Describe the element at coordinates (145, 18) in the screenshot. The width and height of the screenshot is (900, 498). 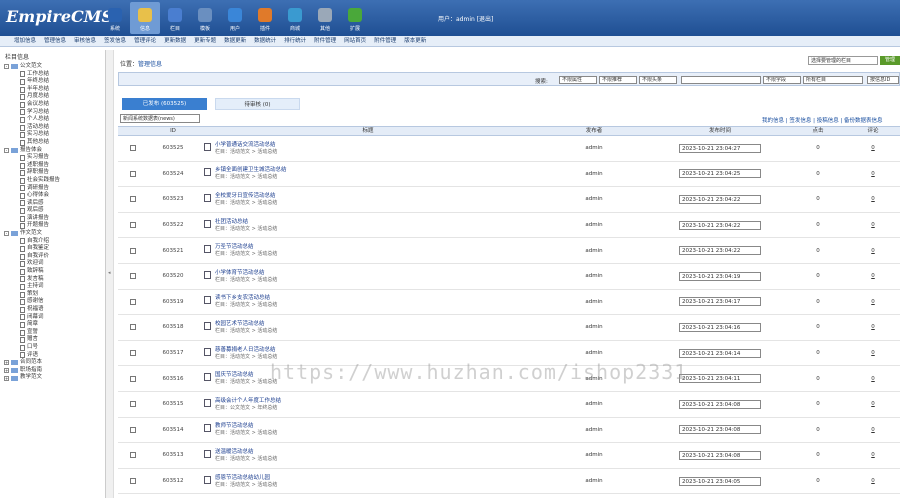
I see `topnav-edit-button: 信息` at that location.